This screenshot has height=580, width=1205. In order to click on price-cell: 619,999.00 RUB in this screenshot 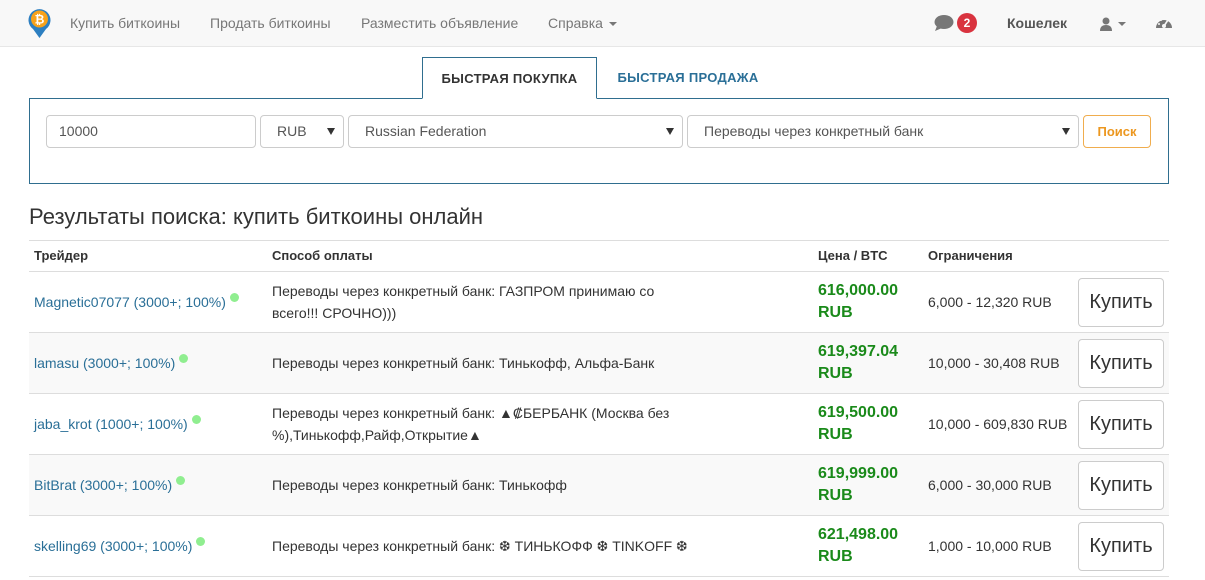, I will do `click(868, 485)`.